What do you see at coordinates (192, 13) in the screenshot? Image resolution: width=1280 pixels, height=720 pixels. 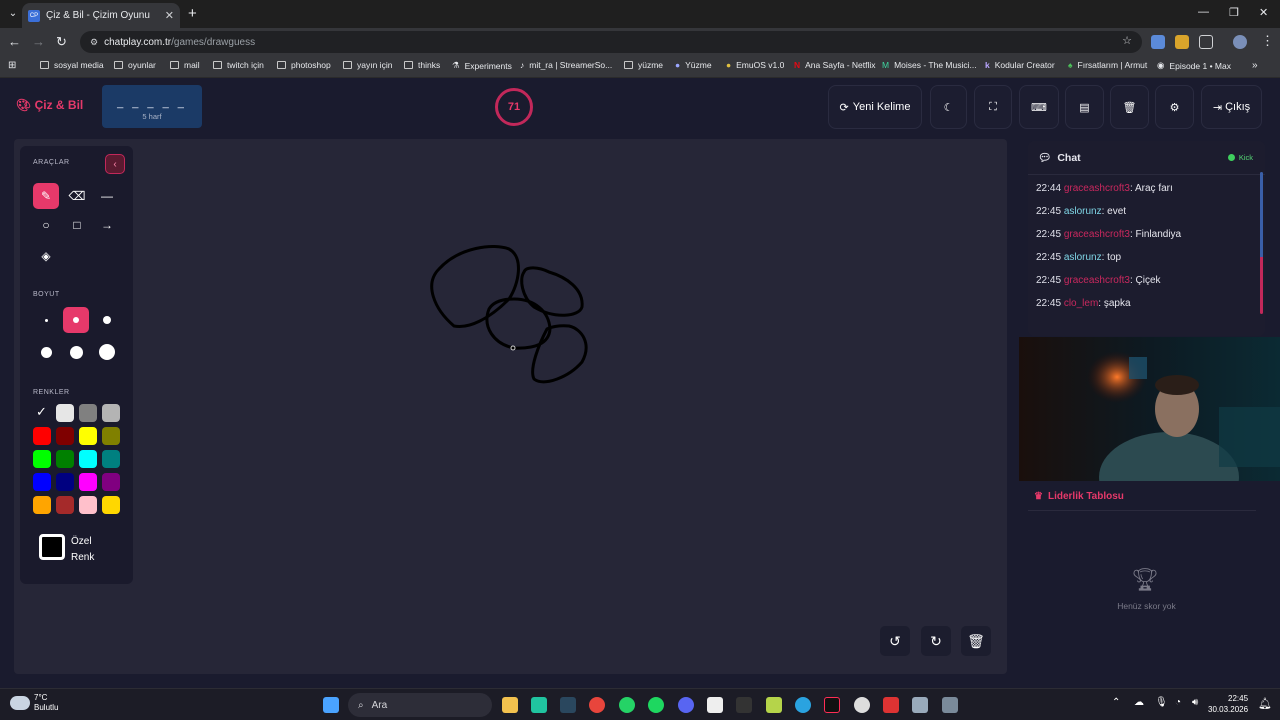 I see `new-tab-button: +` at bounding box center [192, 13].